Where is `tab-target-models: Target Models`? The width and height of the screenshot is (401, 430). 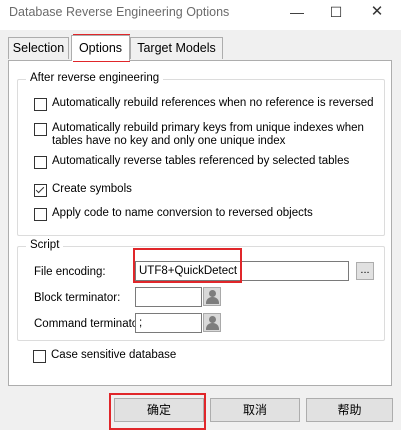 tab-target-models: Target Models is located at coordinates (176, 48).